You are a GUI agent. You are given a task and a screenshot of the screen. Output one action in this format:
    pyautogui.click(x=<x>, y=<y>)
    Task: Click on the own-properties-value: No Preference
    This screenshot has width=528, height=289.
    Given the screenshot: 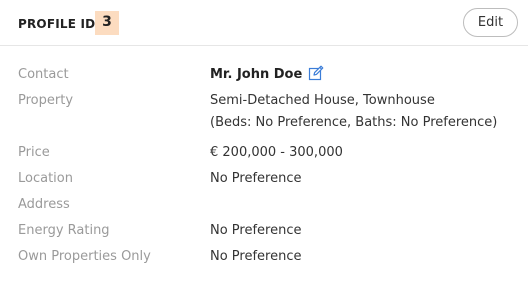 What is the action you would take?
    pyautogui.click(x=256, y=256)
    